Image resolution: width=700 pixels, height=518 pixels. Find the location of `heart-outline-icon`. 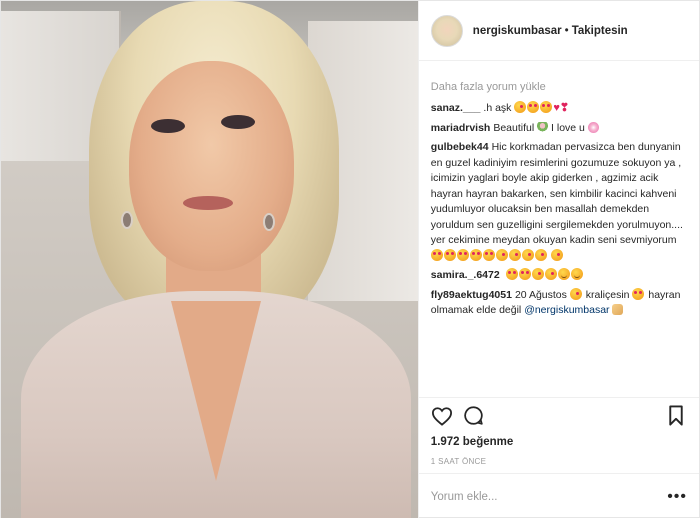

heart-outline-icon is located at coordinates (441, 416).